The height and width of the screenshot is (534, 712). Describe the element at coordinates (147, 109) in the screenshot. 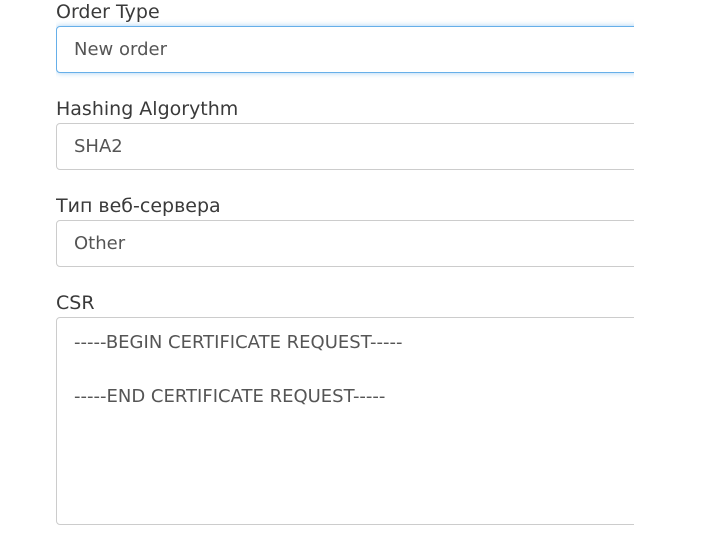

I see `hashing-algorithm-label: Hashing Algorythm` at that location.